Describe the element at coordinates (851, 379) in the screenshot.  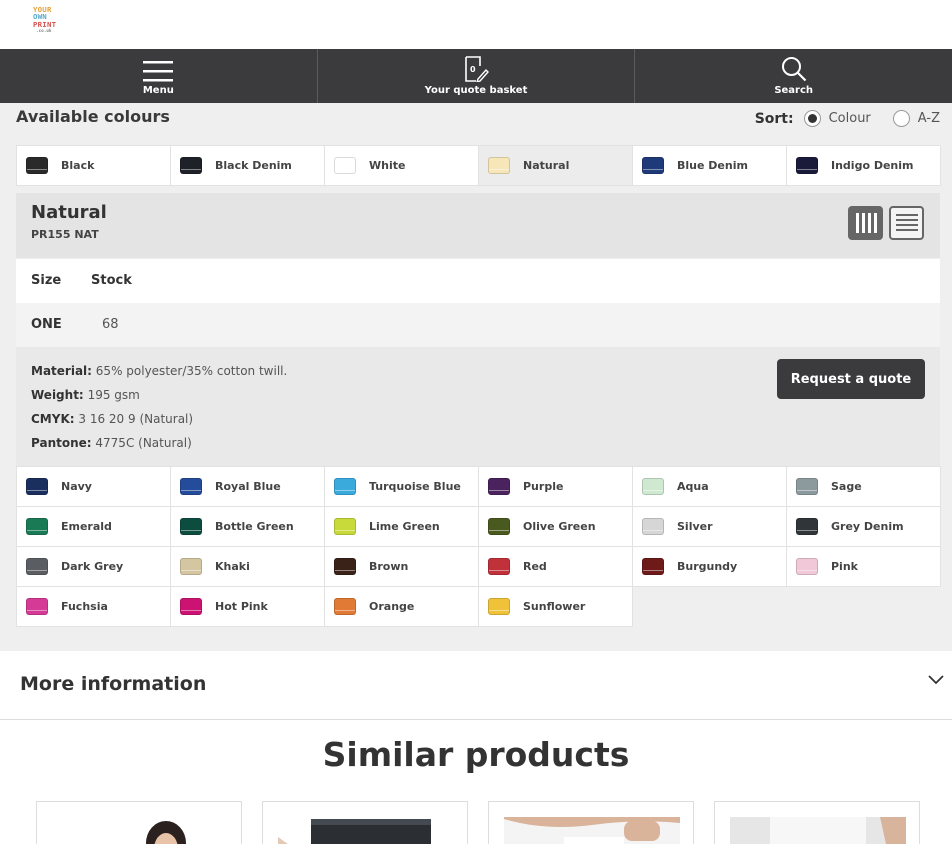
I see `request-quote-button: Request a quote` at that location.